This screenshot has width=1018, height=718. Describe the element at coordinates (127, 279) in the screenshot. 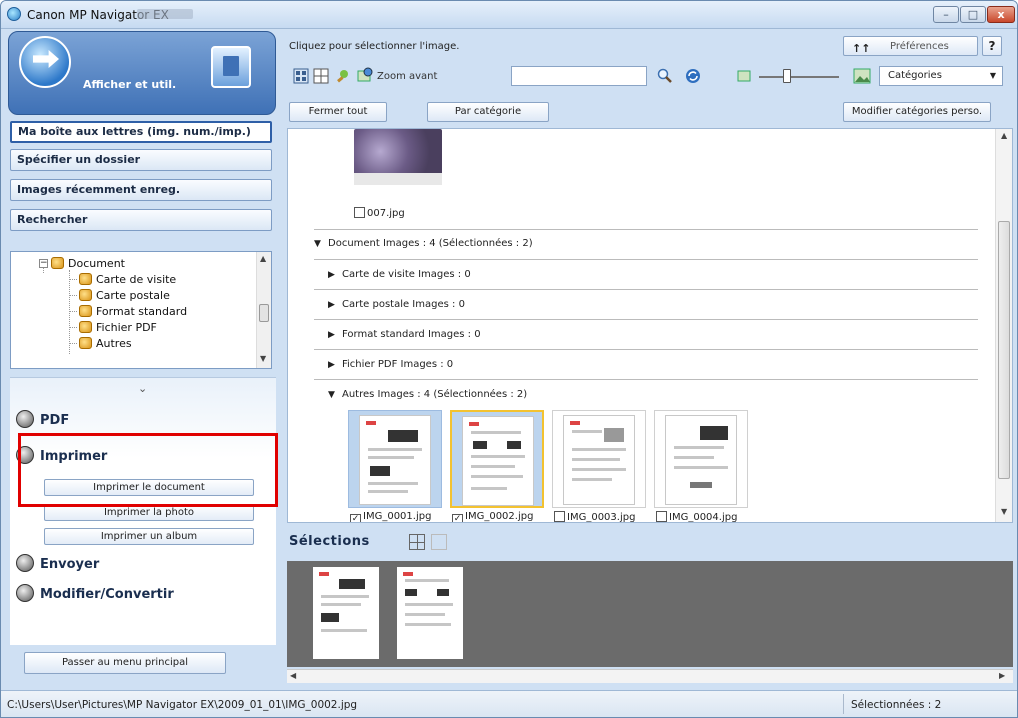

I see `tree-item-carte-visite: Carte de visite` at that location.